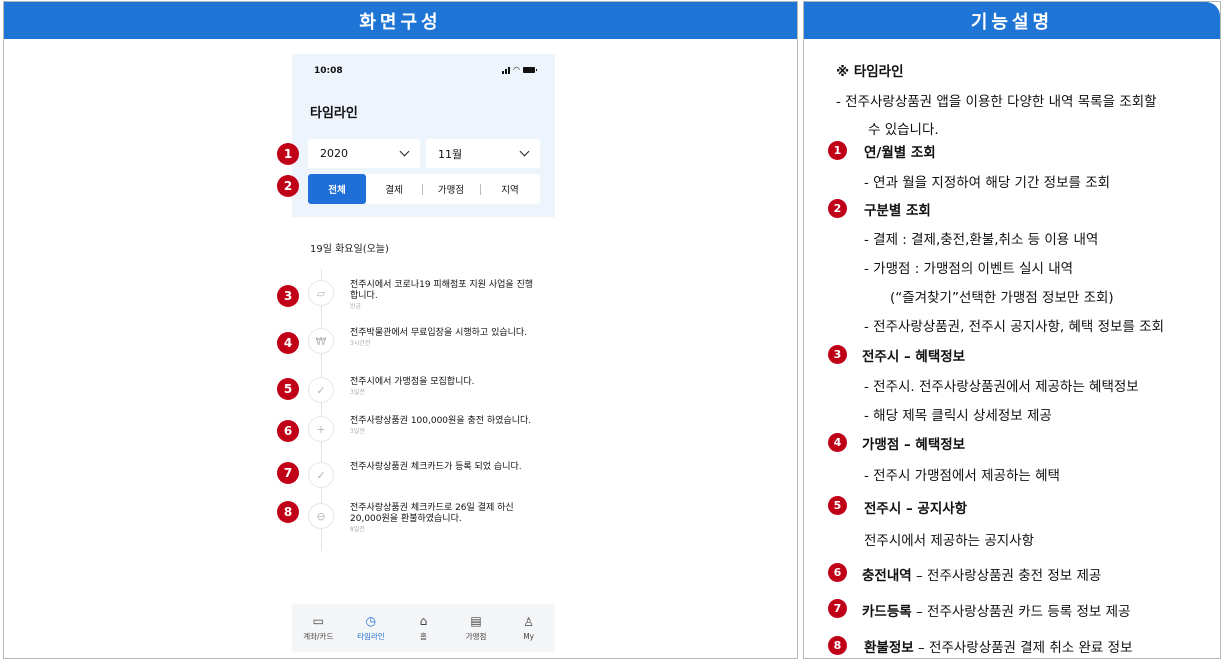 The width and height of the screenshot is (1223, 663). Describe the element at coordinates (288, 389) in the screenshot. I see `marker-5: 5` at that location.